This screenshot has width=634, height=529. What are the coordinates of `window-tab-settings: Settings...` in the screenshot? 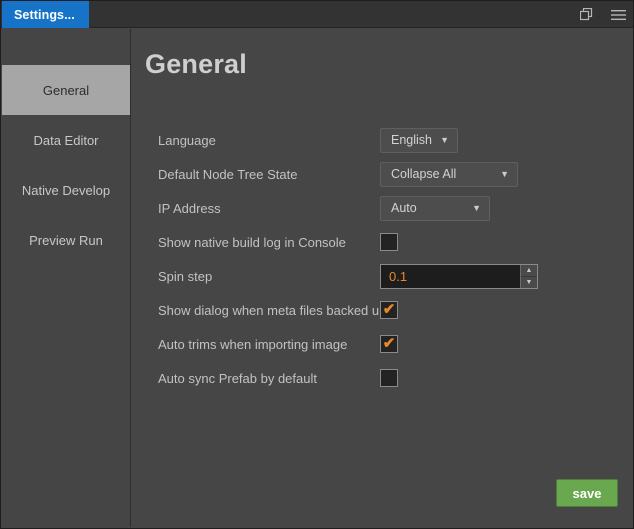 It's located at (45, 14).